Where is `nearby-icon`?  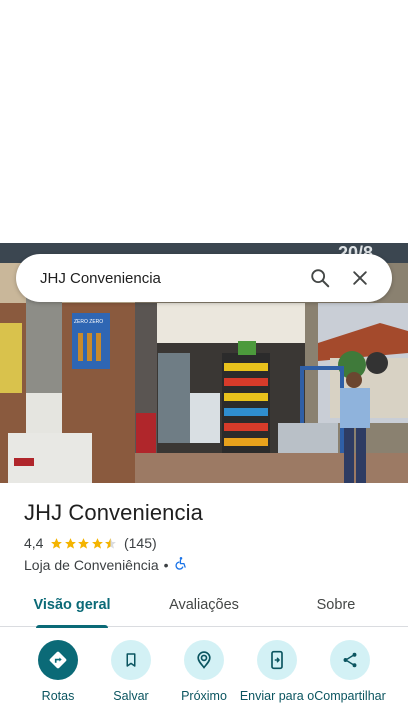 nearby-icon is located at coordinates (204, 660).